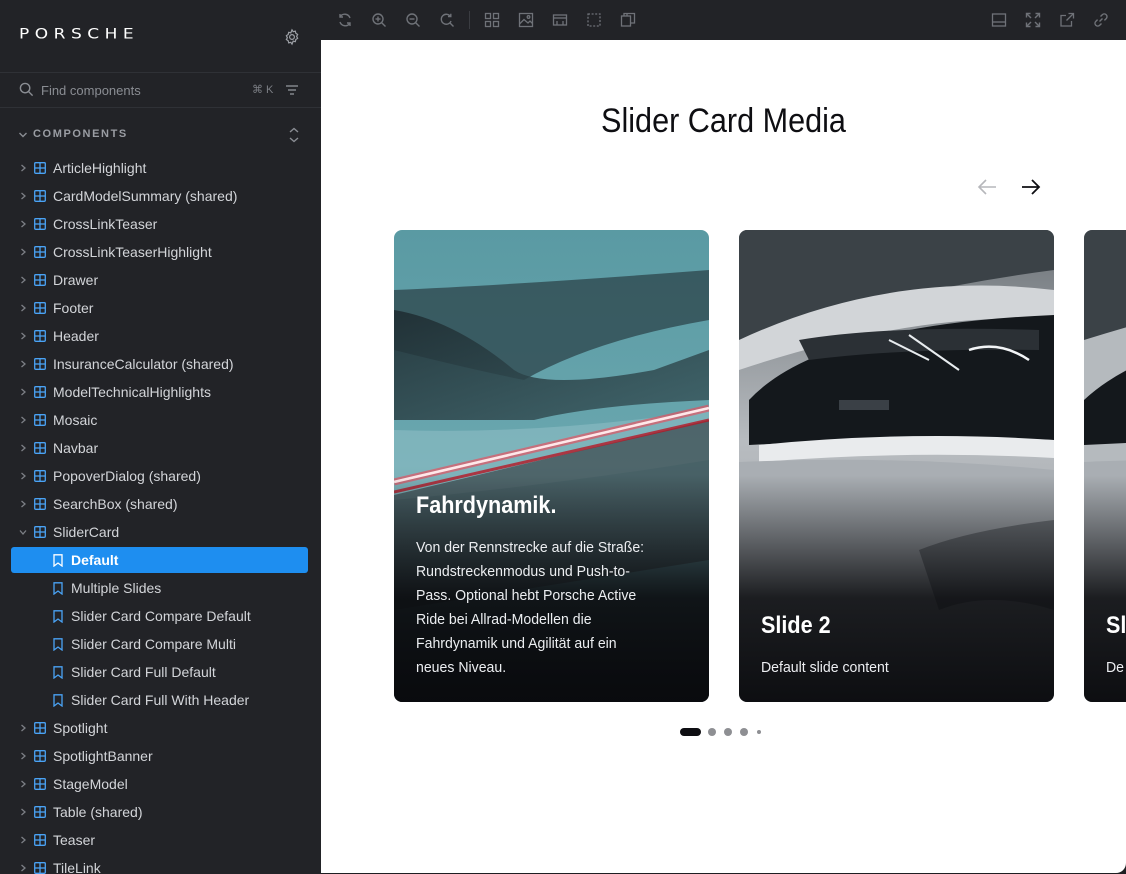 This screenshot has width=1126, height=874. Describe the element at coordinates (999, 20) in the screenshot. I see `panel-toggle-icon` at that location.